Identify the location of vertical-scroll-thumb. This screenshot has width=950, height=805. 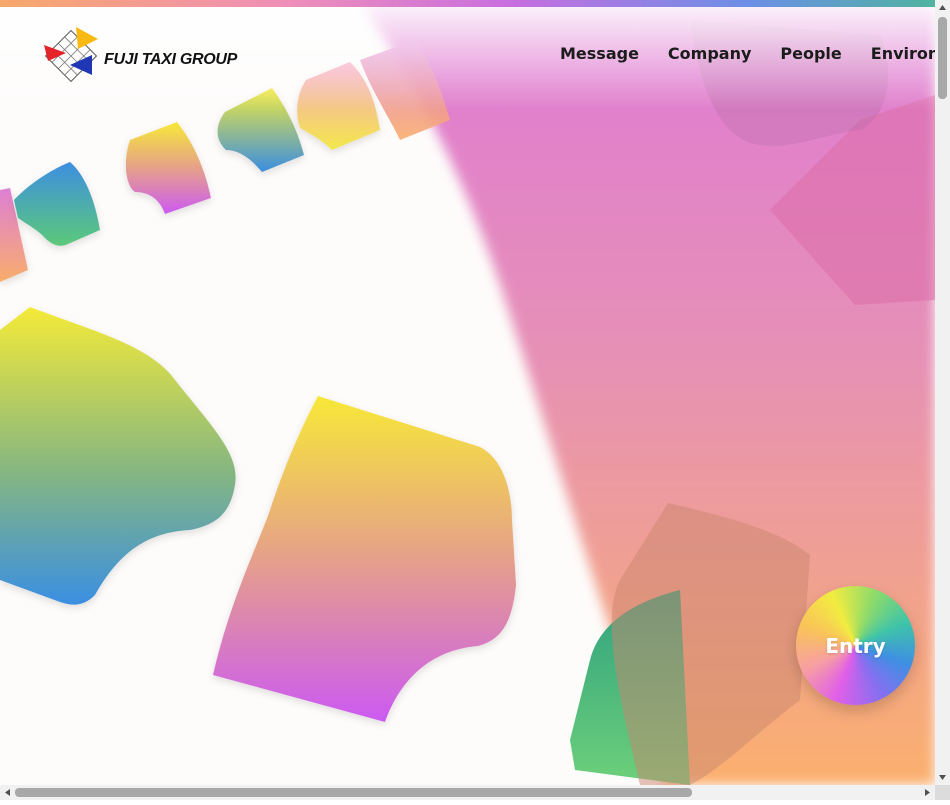
(942, 58).